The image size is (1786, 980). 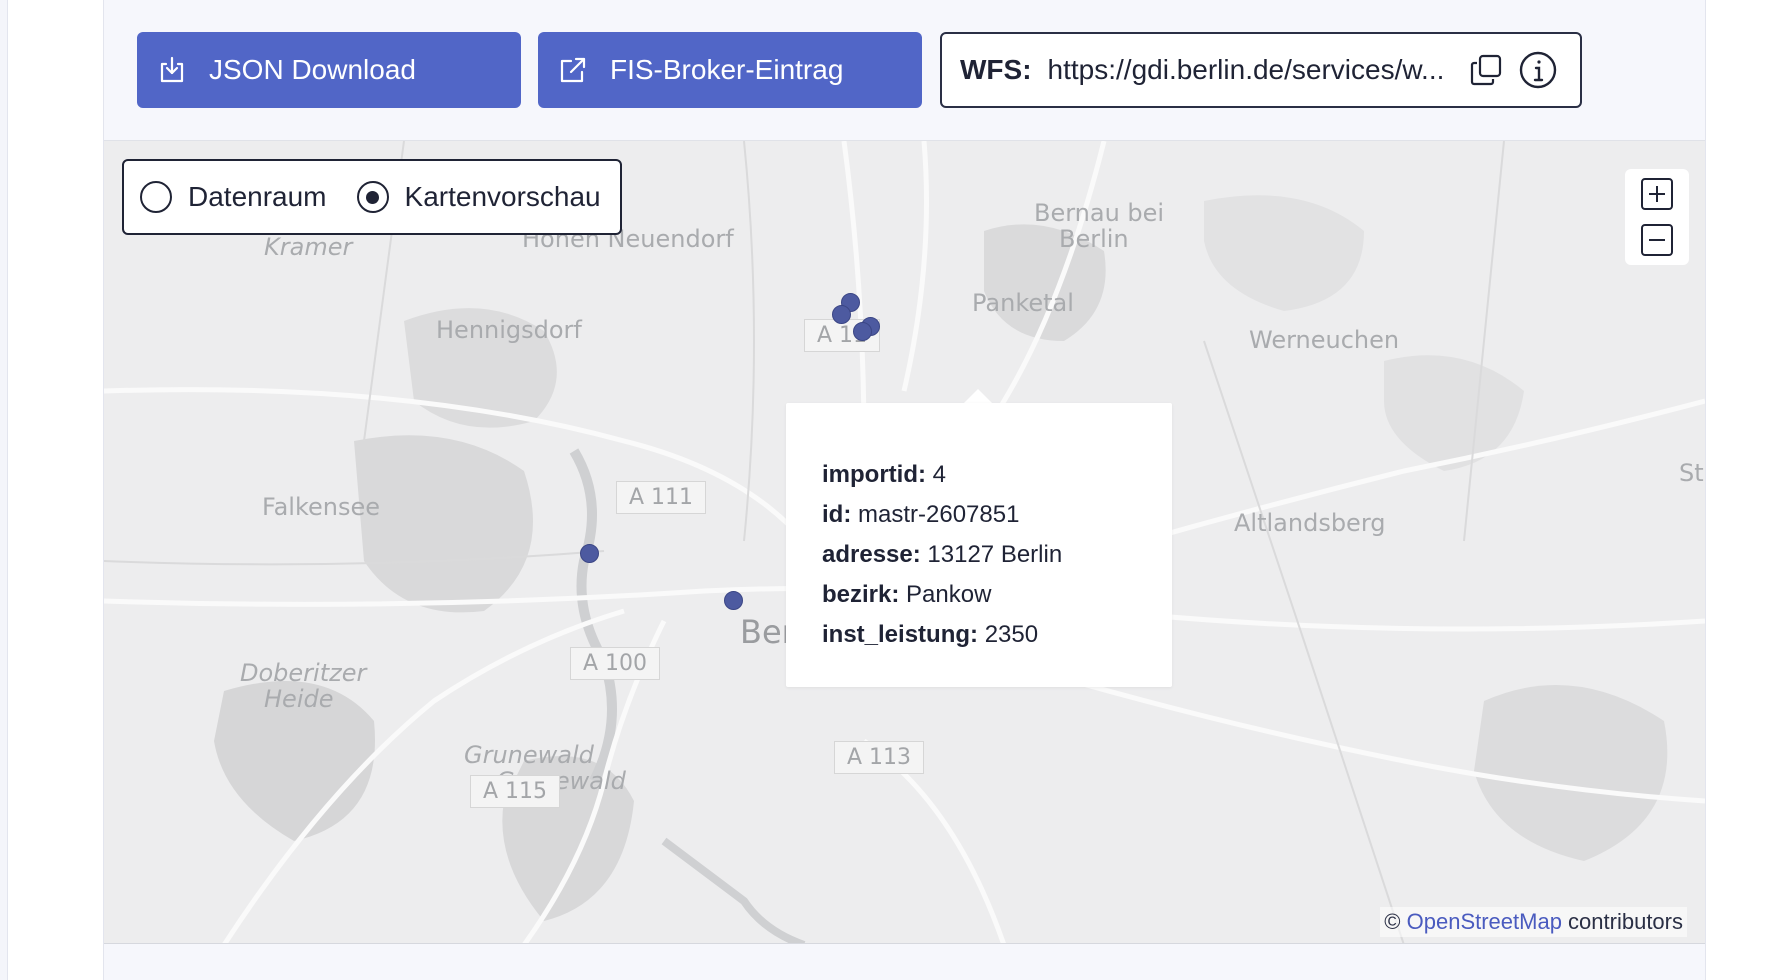 I want to click on attribution-prefix: ©, so click(x=1395, y=921).